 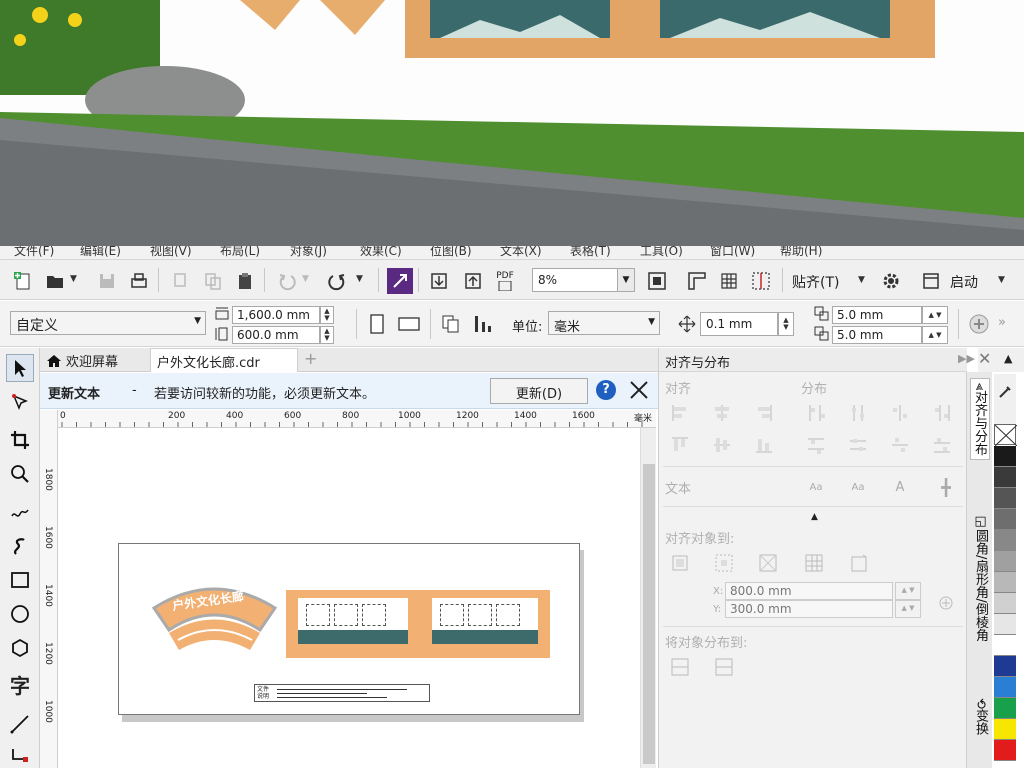 What do you see at coordinates (308, 252) in the screenshot?
I see `menu-item-object: 对象(J)` at bounding box center [308, 252].